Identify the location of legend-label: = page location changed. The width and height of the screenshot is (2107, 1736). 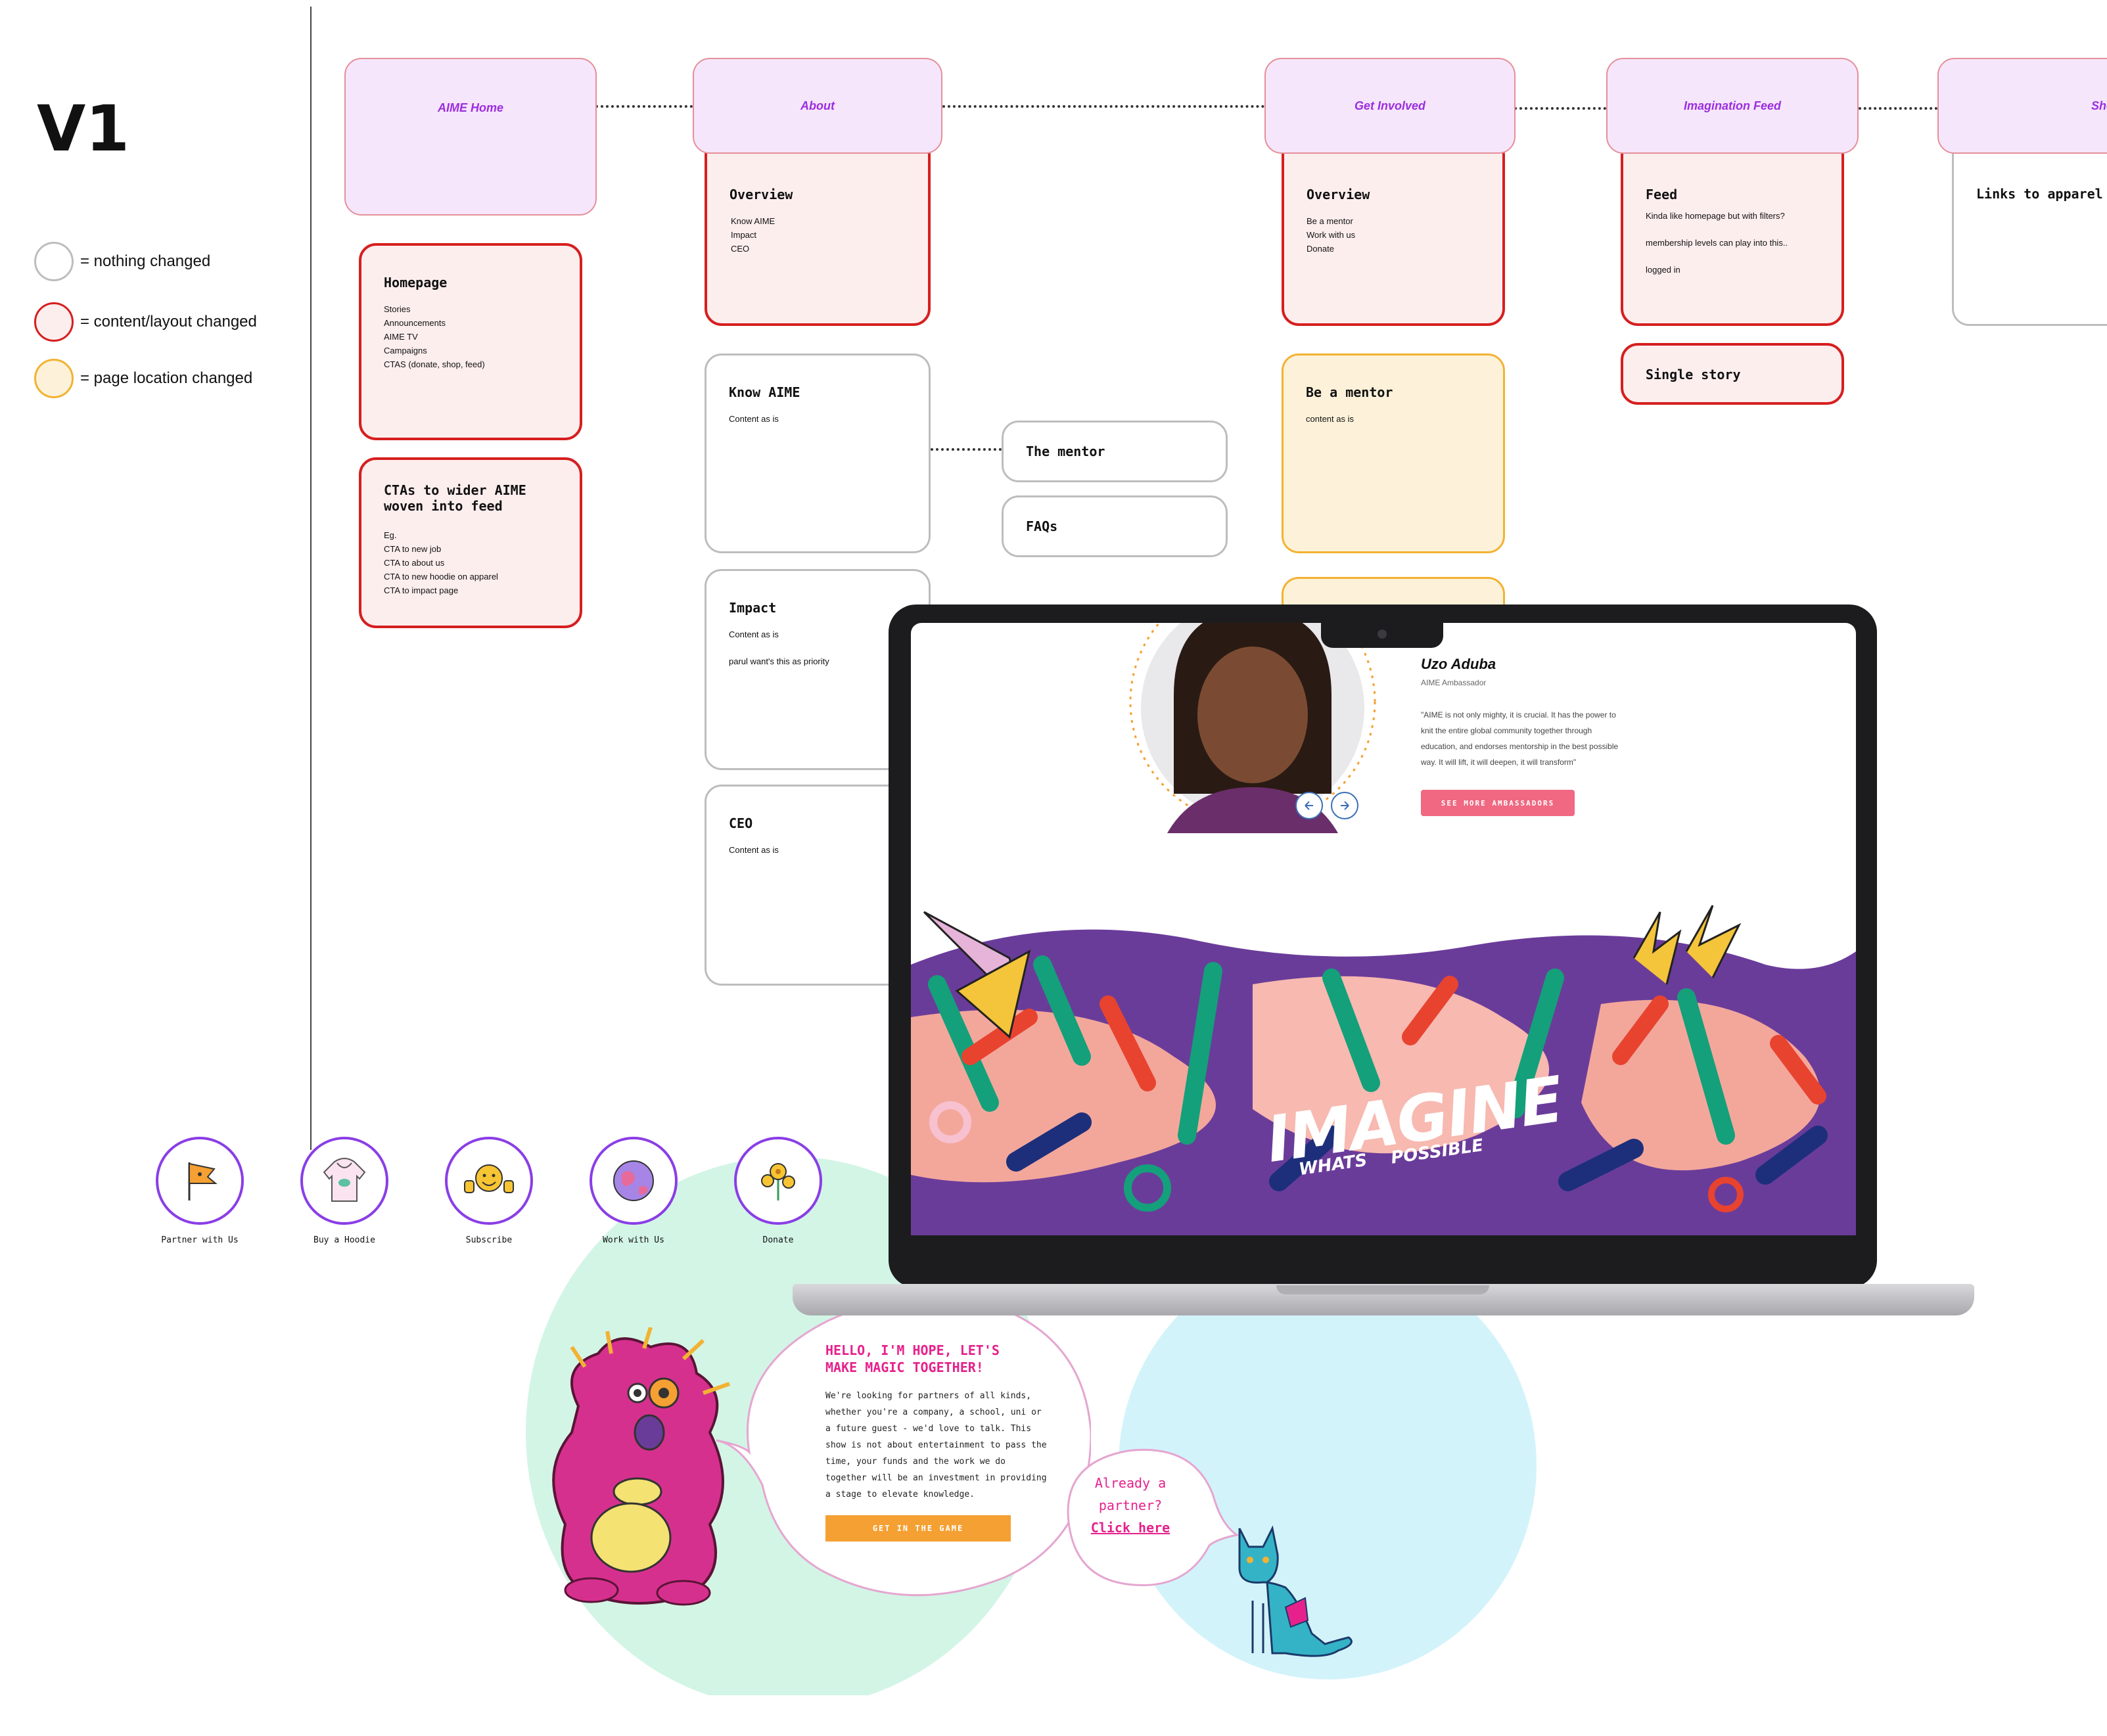
(166, 378).